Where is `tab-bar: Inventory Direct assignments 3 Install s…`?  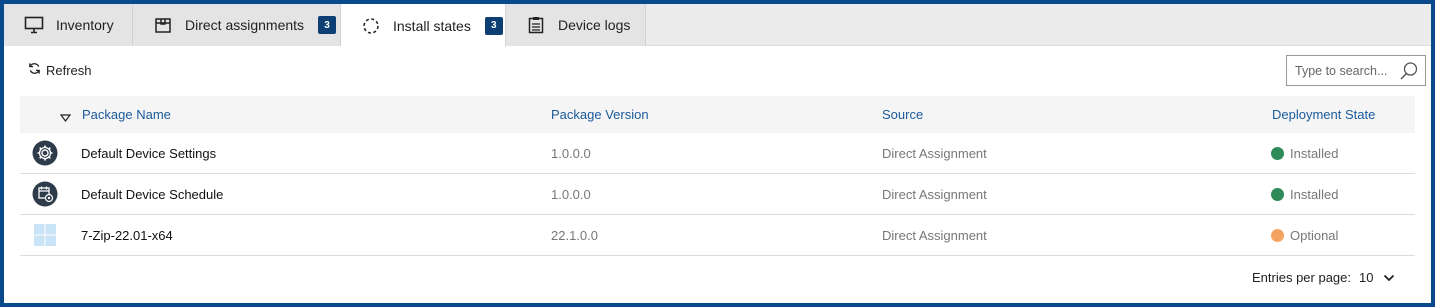 tab-bar: Inventory Direct assignments 3 Install s… is located at coordinates (717, 25).